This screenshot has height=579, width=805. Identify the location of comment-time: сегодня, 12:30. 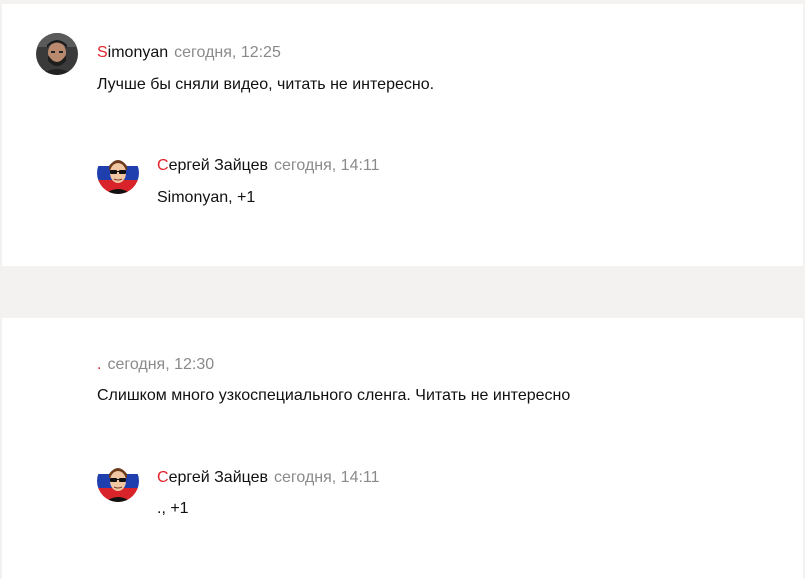
(160, 364).